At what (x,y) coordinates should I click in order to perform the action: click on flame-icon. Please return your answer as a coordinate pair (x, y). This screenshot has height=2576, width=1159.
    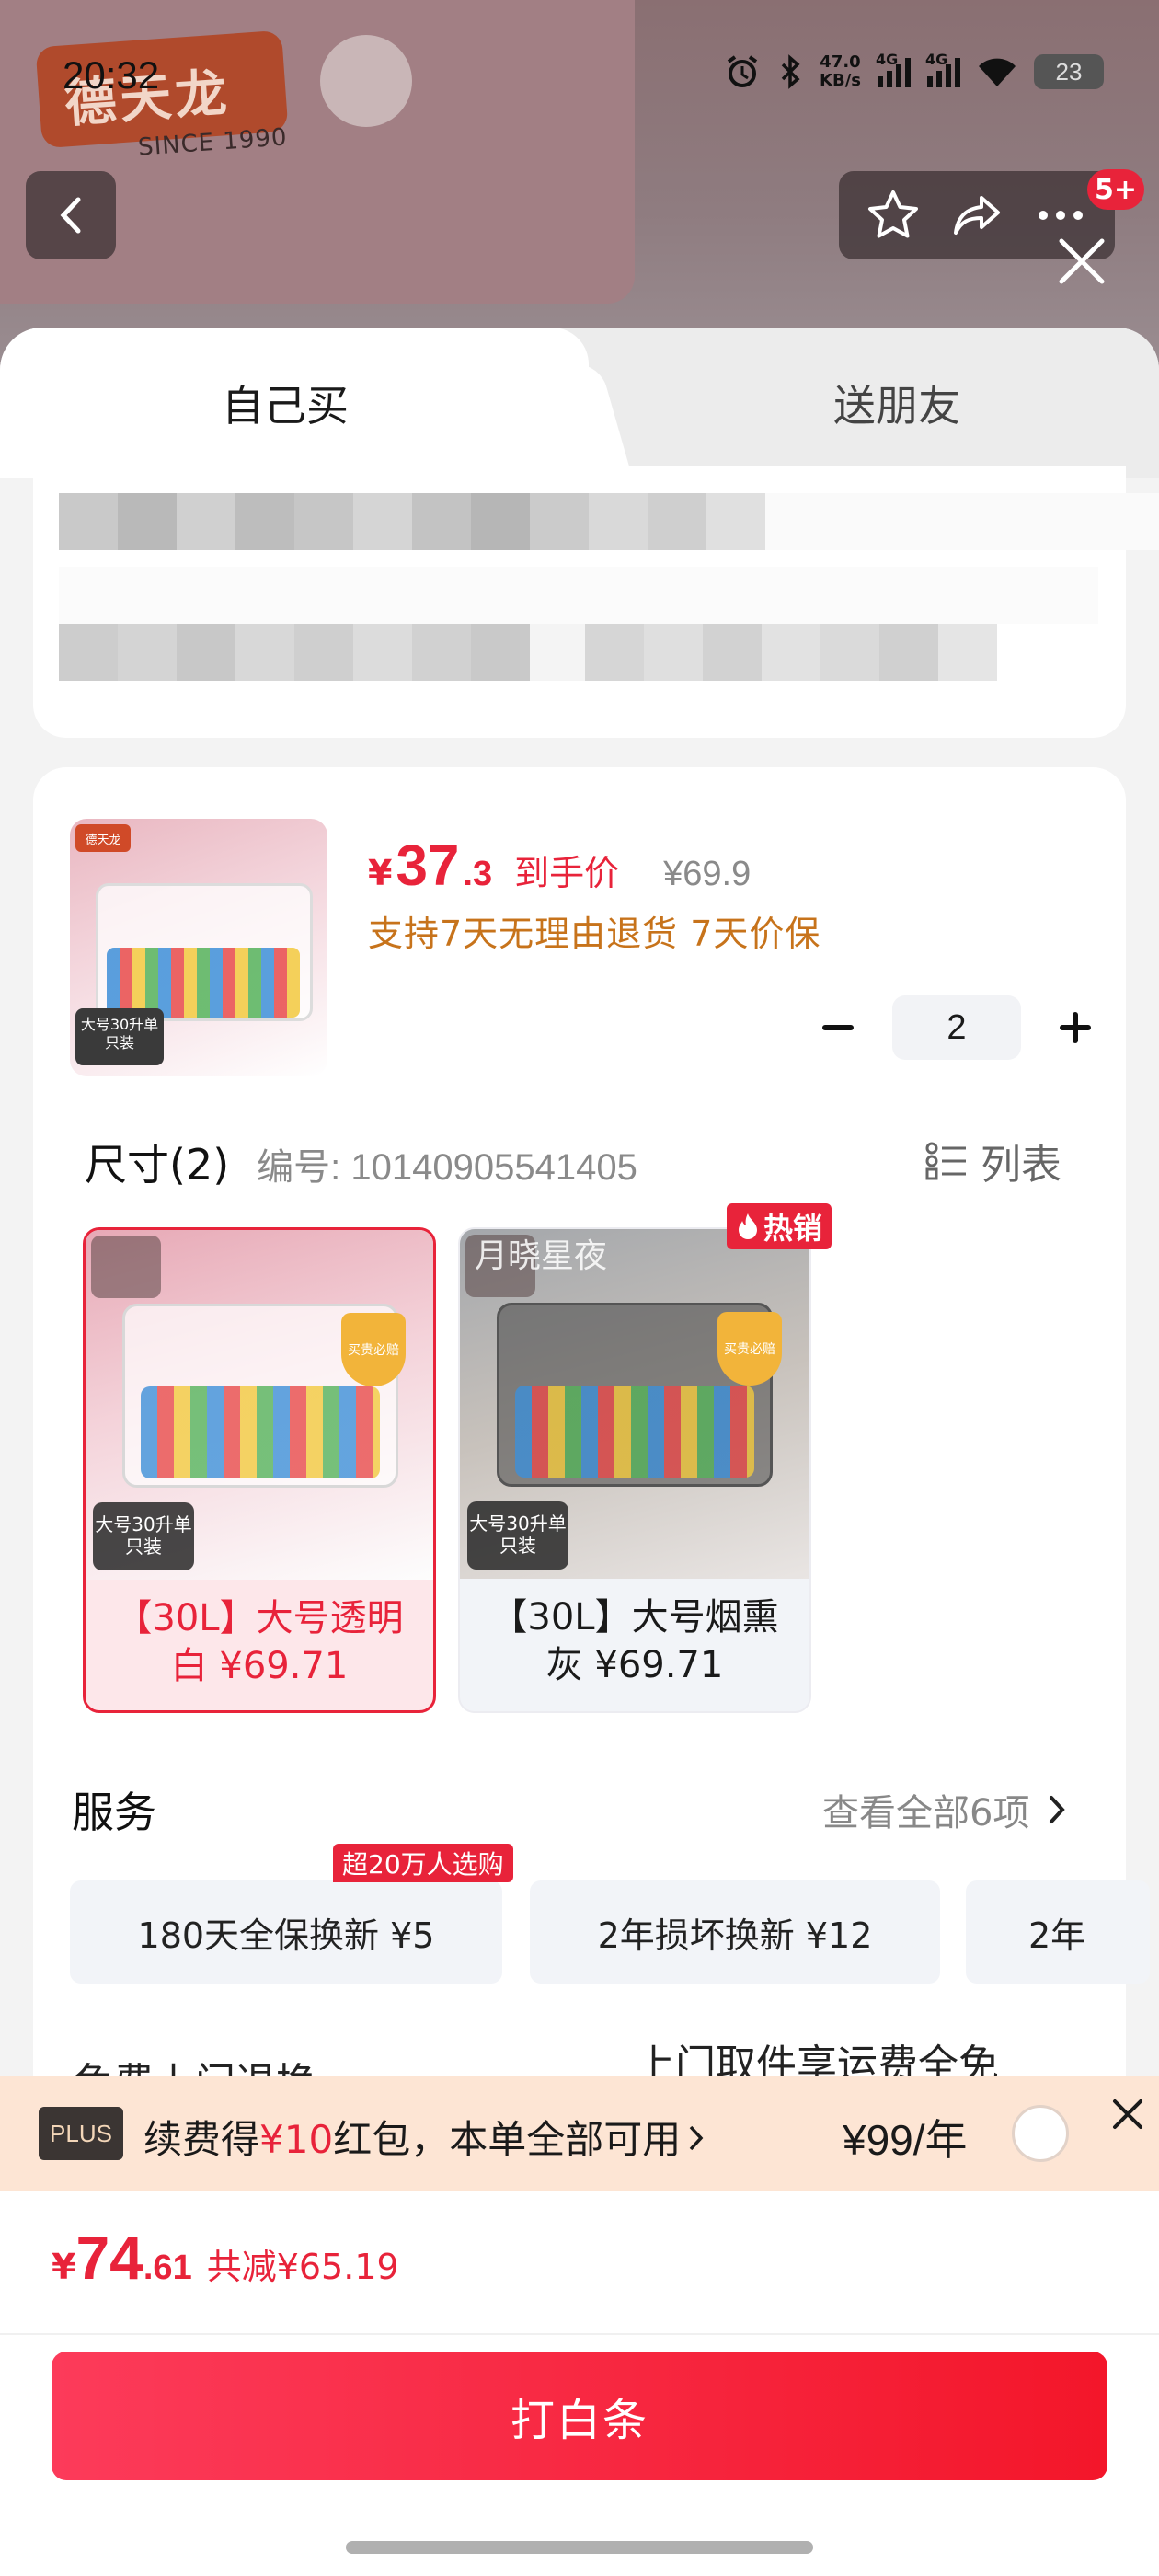
    Looking at the image, I should click on (748, 1226).